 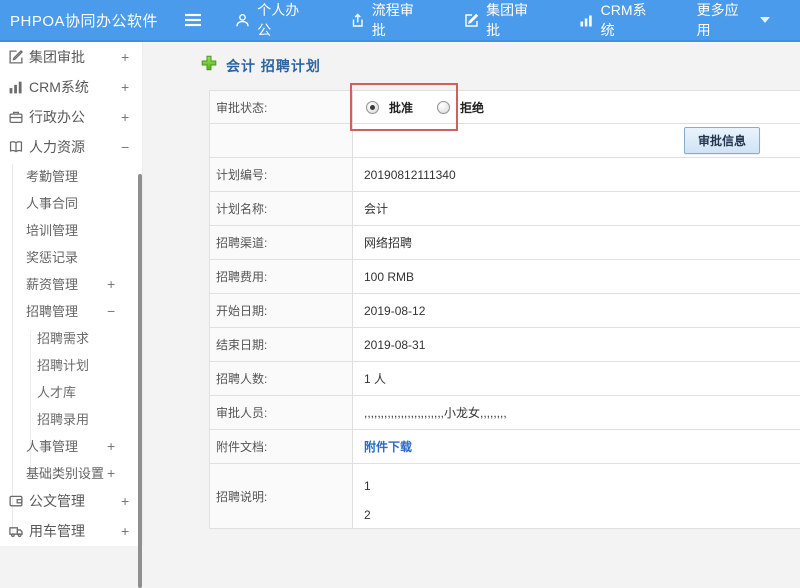 What do you see at coordinates (59, 87) in the screenshot?
I see `sidebar-item-label: CRM系统` at bounding box center [59, 87].